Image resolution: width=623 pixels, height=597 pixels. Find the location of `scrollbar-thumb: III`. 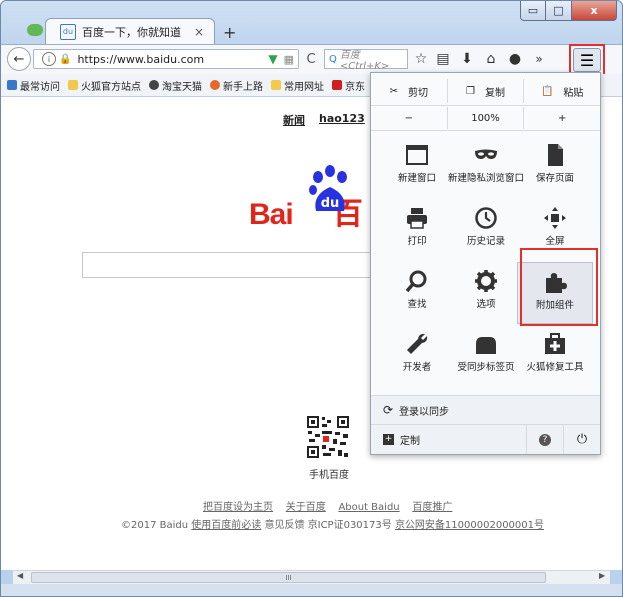

scrollbar-thumb: III is located at coordinates (288, 577).